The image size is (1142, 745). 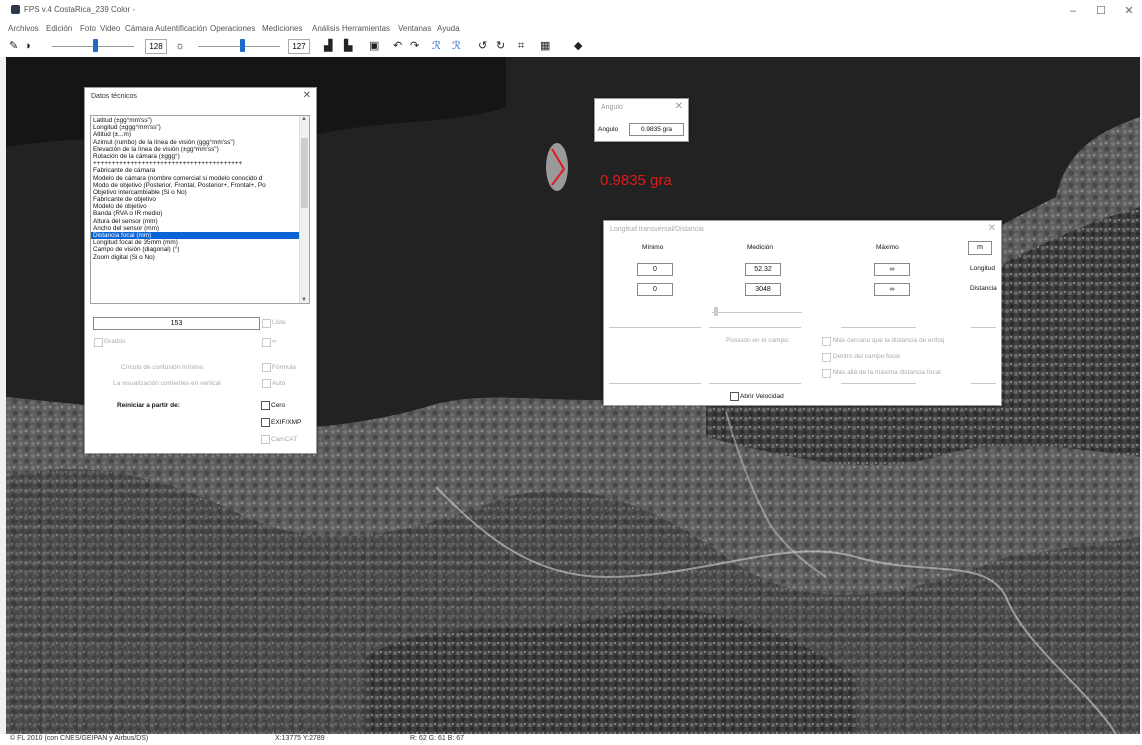 I want to click on tech-list-item: Rotación de la cámara (±ggg°), so click(x=195, y=156).